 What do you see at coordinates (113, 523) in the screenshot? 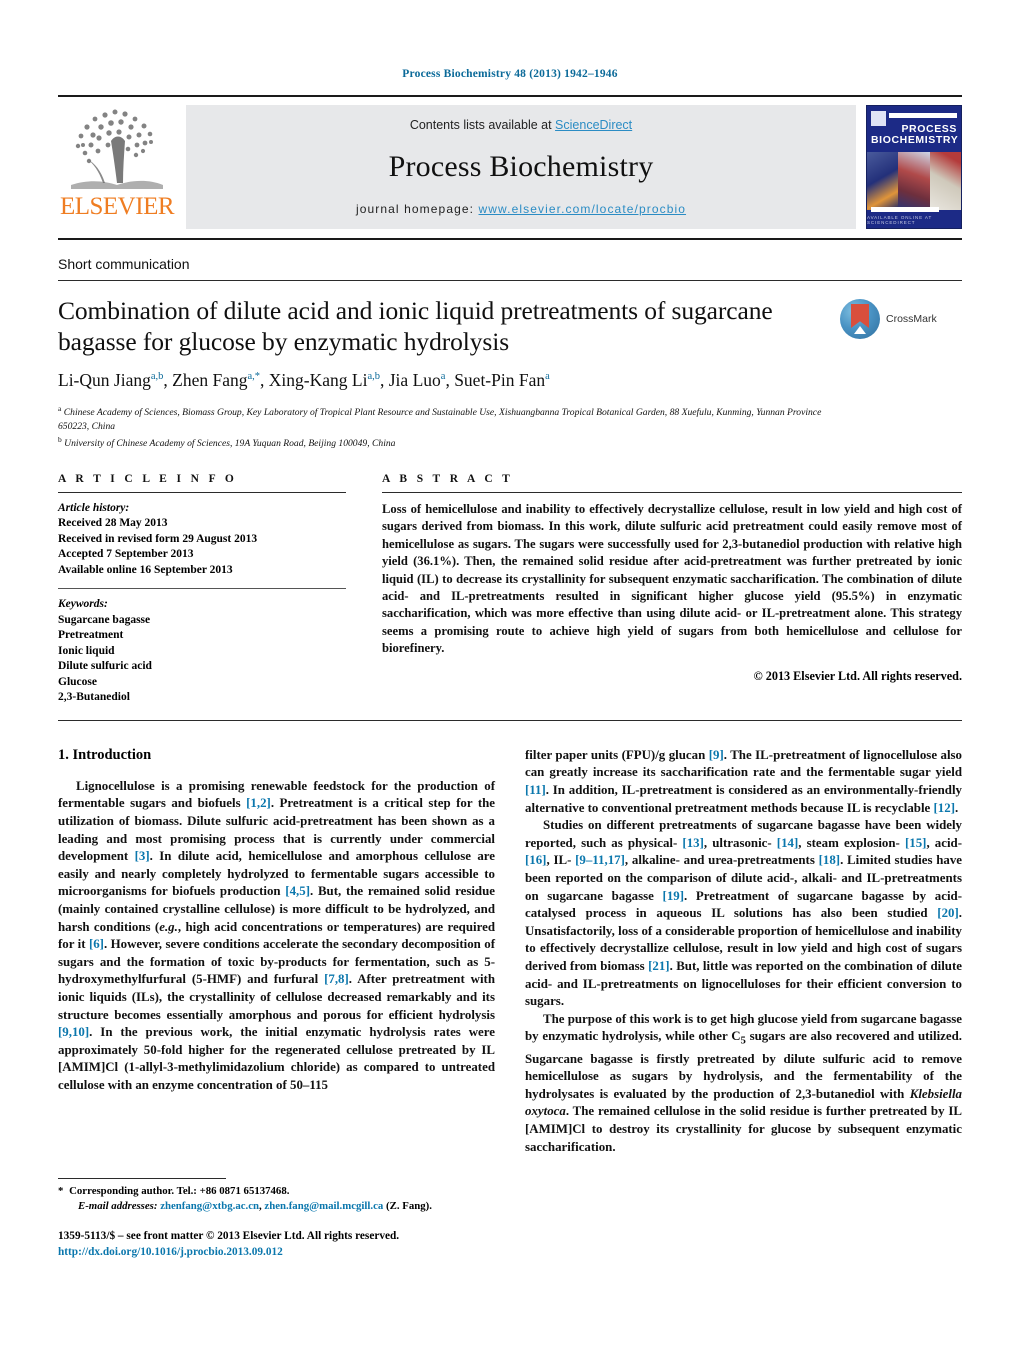
I see `history-item: Received 28 May 2013` at bounding box center [113, 523].